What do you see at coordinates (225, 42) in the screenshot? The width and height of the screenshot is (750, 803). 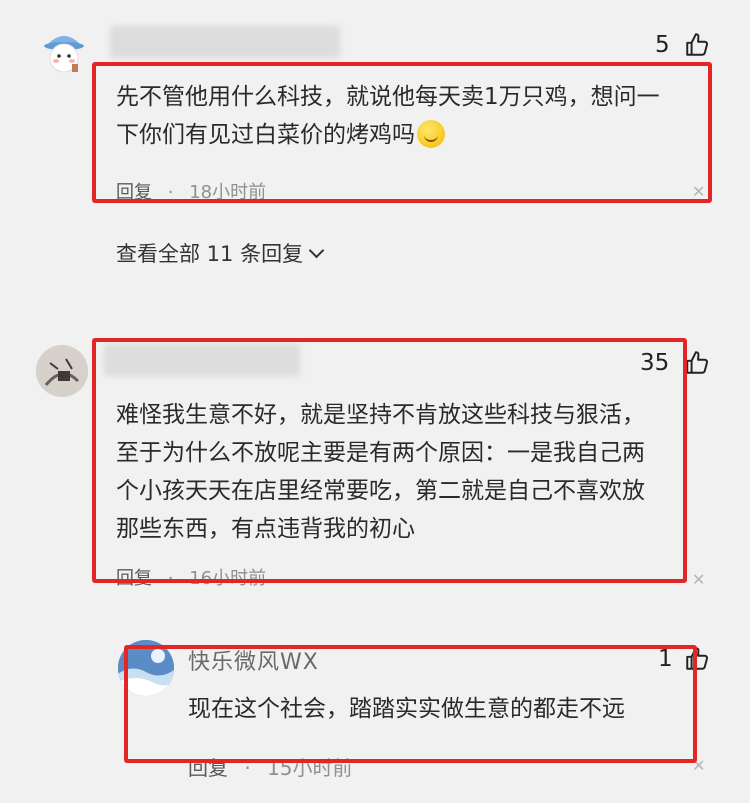 I see `username-redacted` at bounding box center [225, 42].